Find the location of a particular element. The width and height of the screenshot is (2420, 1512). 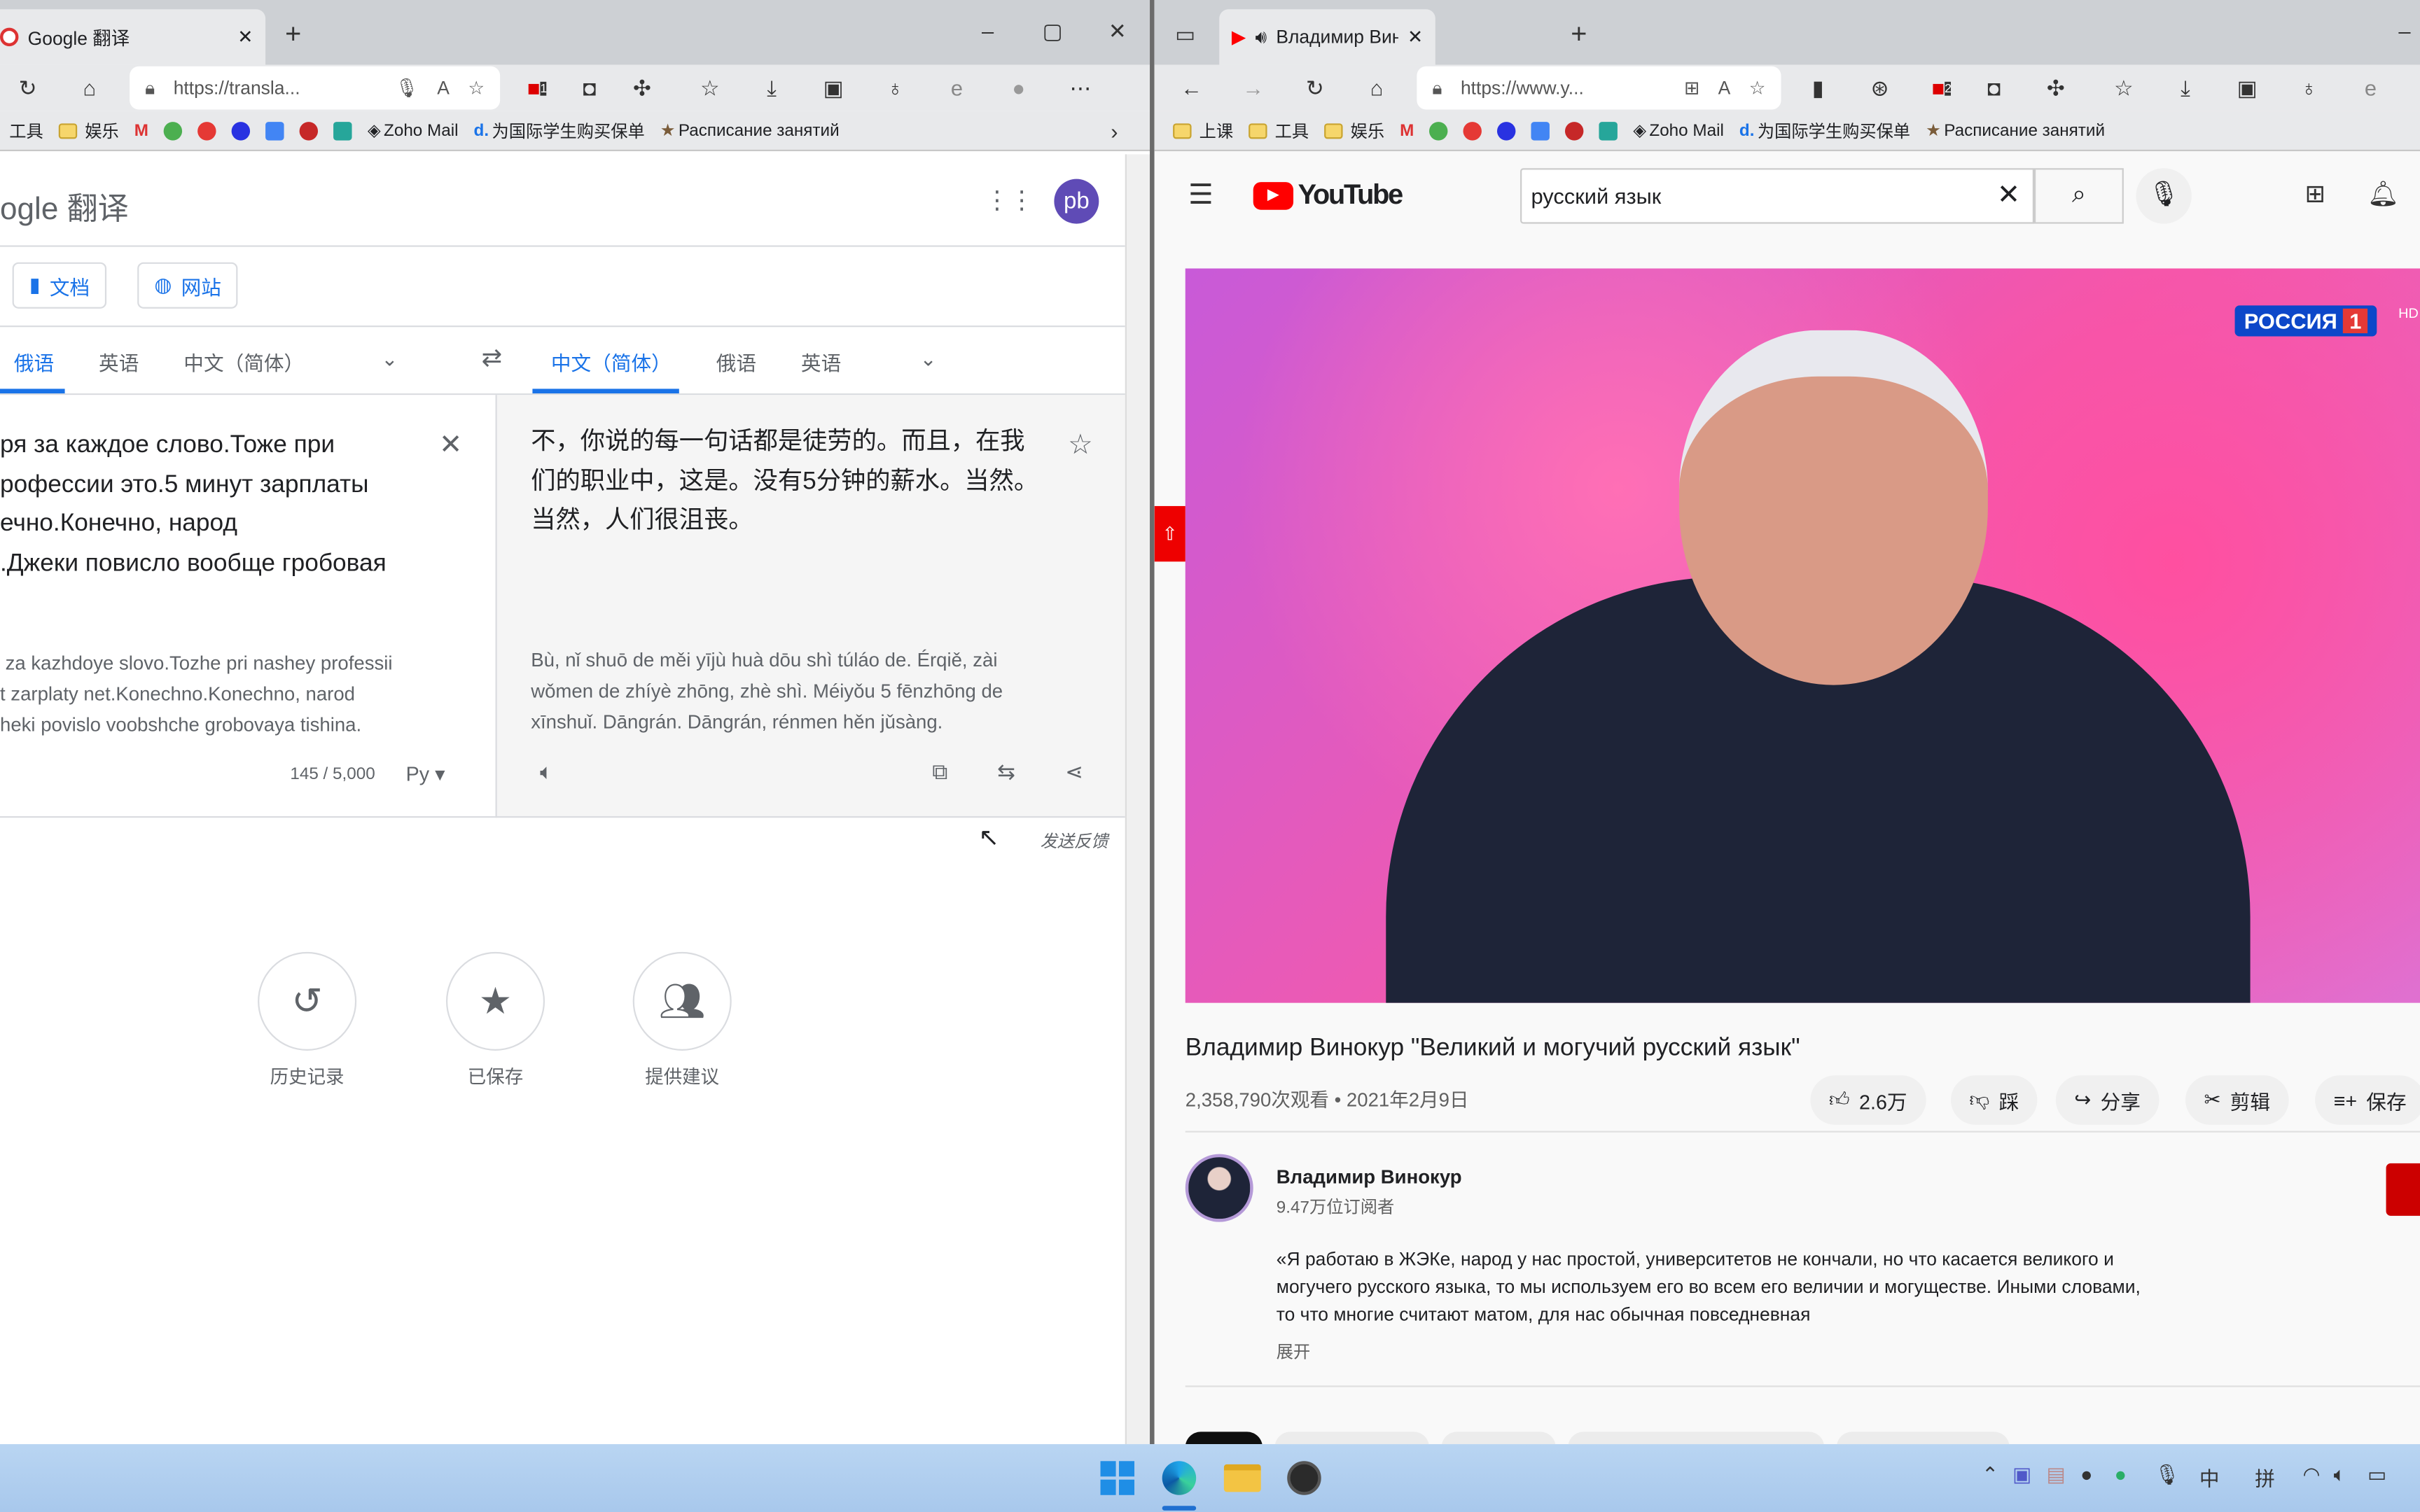

bookmark-insurance: d. 为国际学生购买保单 is located at coordinates (559, 130).